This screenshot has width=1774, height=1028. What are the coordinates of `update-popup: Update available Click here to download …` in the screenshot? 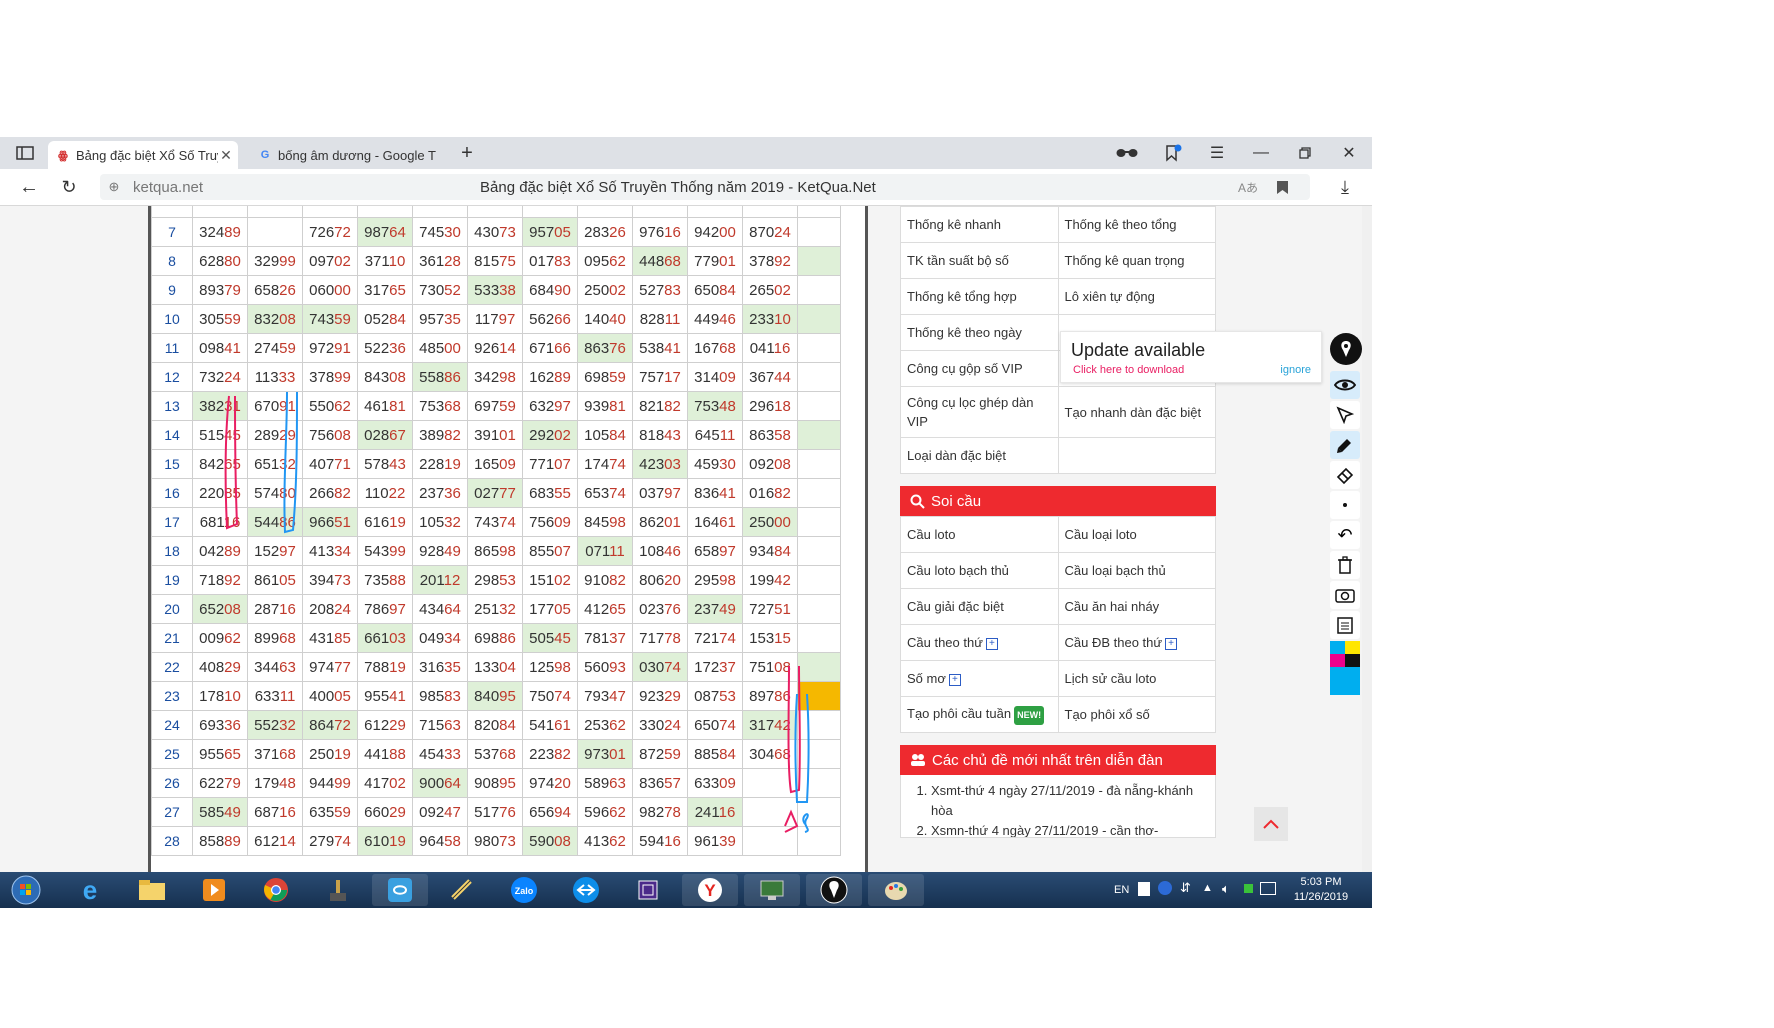 It's located at (1191, 357).